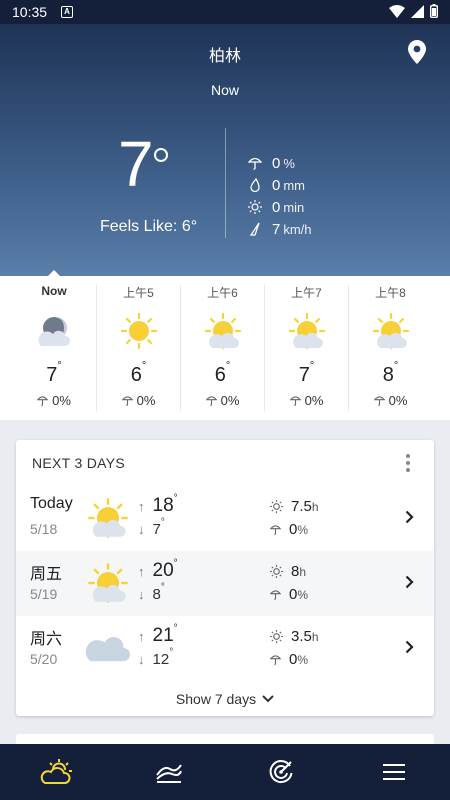 This screenshot has height=800, width=450. I want to click on degree-symbol, so click(161, 155).